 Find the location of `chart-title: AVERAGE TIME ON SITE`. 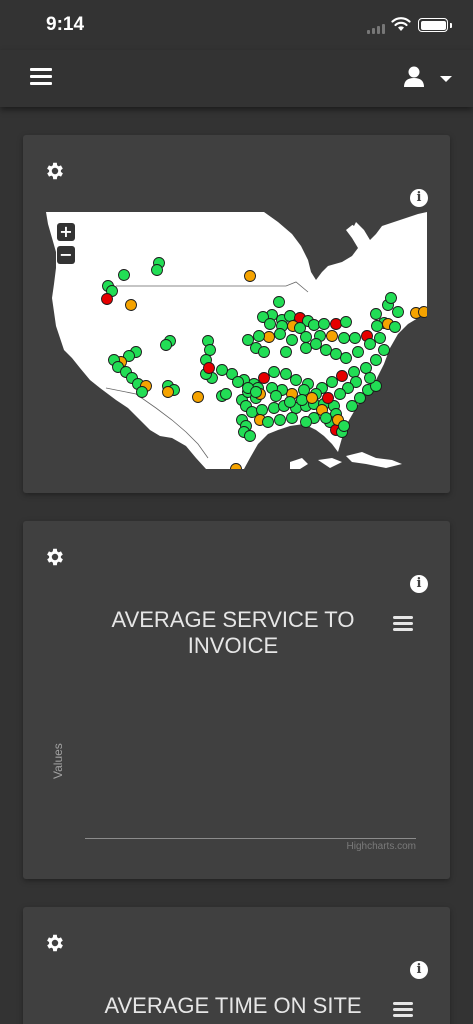

chart-title: AVERAGE TIME ON SITE is located at coordinates (233, 1005).